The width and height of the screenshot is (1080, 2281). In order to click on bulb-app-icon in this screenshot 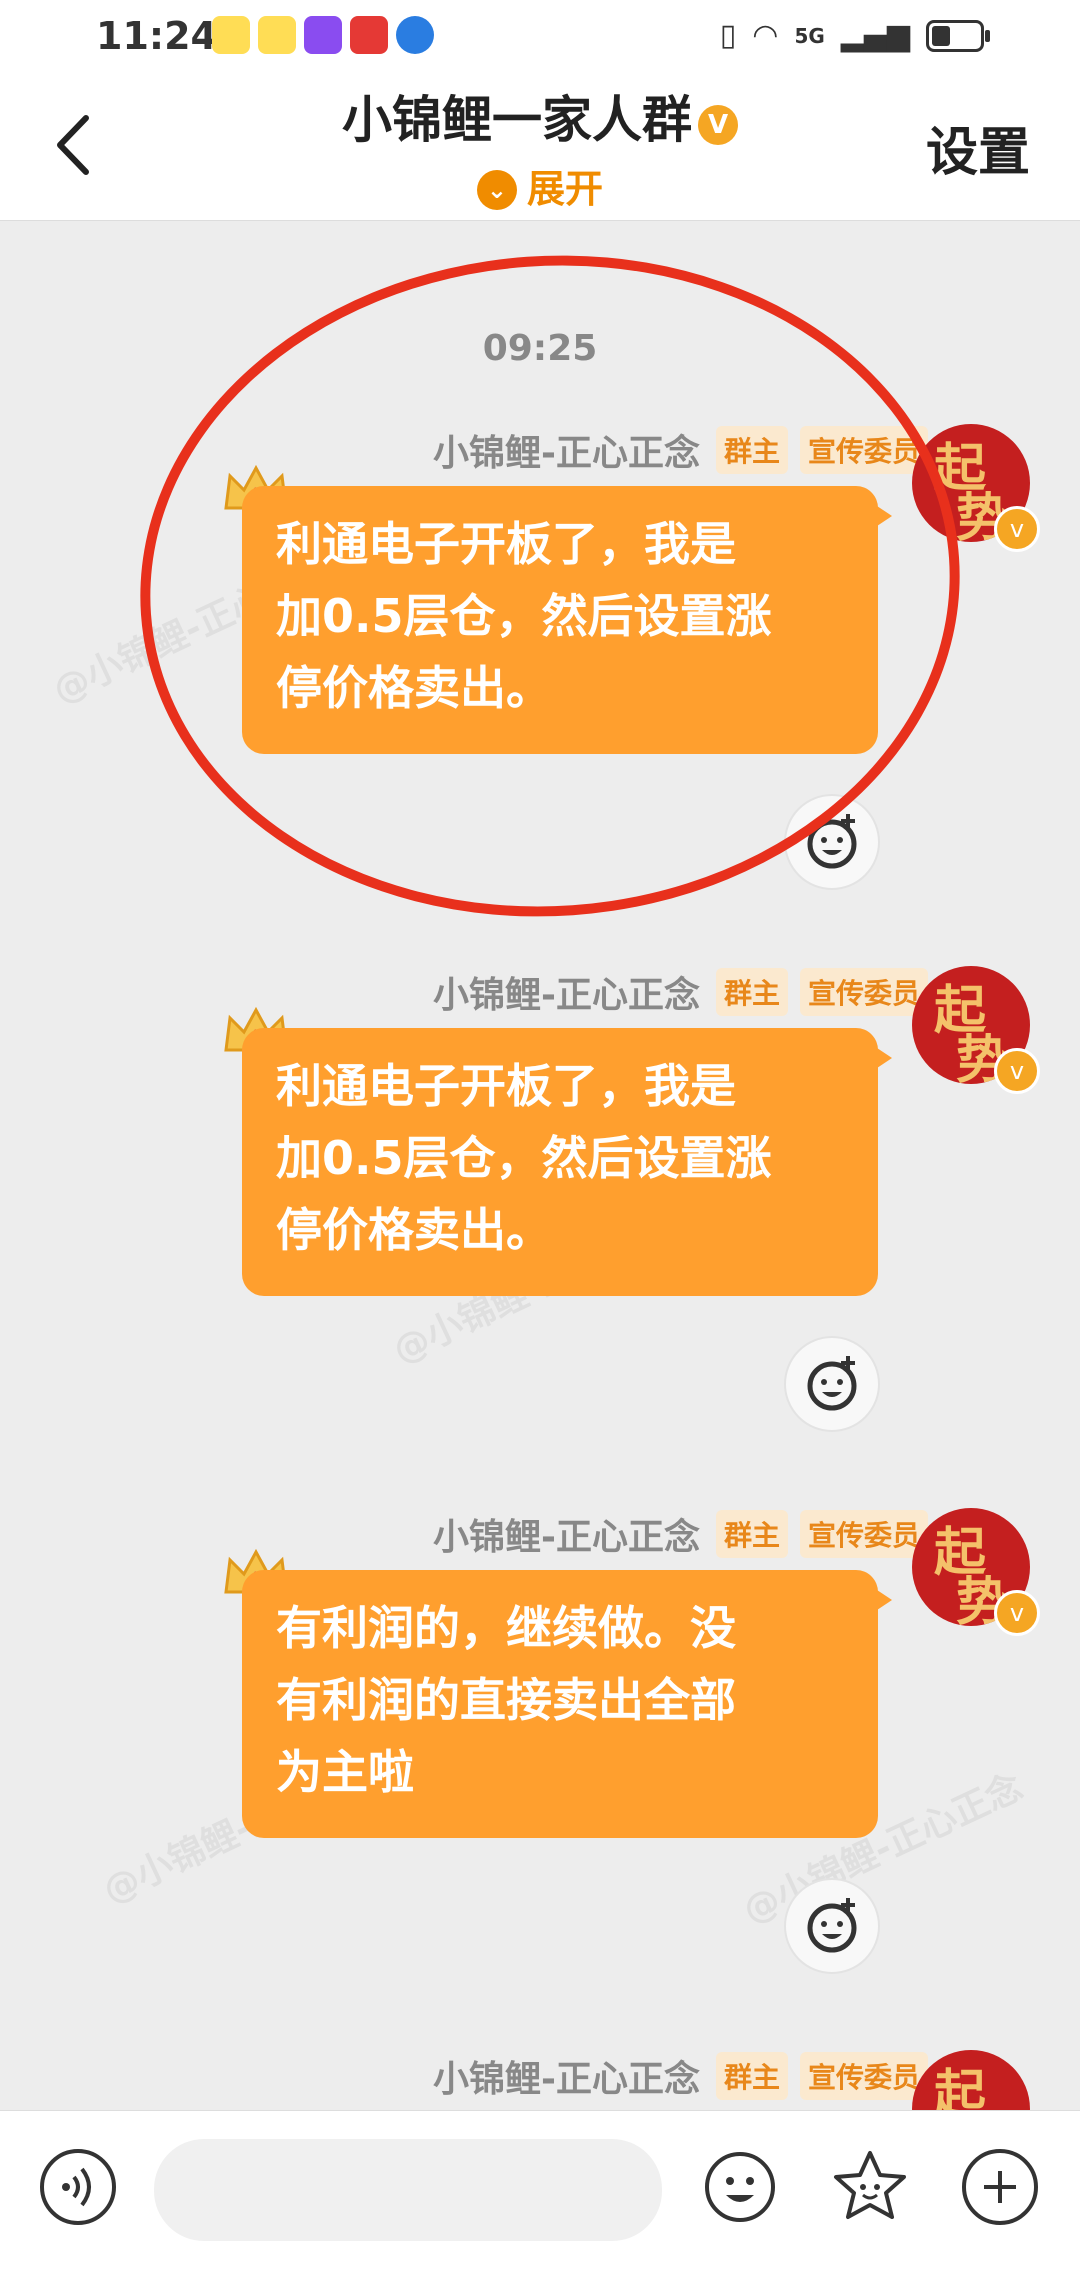, I will do `click(415, 35)`.